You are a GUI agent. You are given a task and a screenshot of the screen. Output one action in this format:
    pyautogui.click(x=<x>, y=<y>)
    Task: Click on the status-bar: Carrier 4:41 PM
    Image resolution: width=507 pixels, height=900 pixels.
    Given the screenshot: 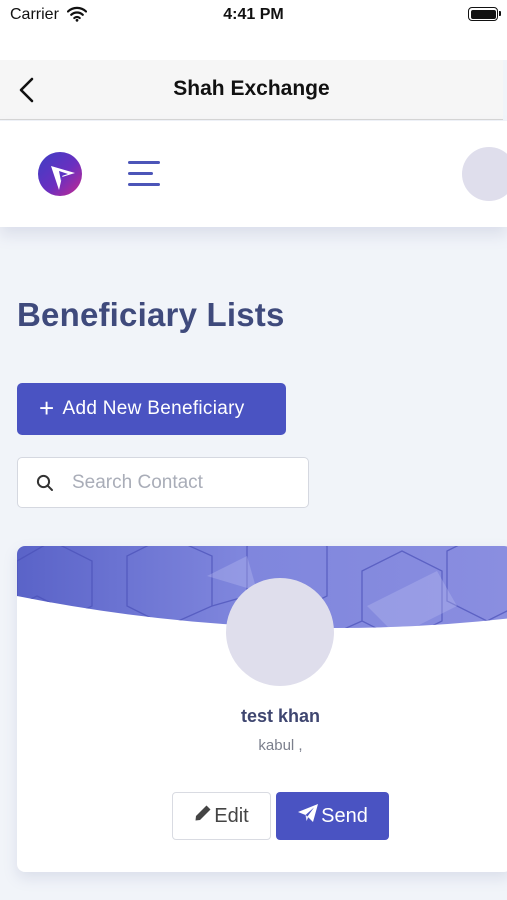 What is the action you would take?
    pyautogui.click(x=253, y=15)
    